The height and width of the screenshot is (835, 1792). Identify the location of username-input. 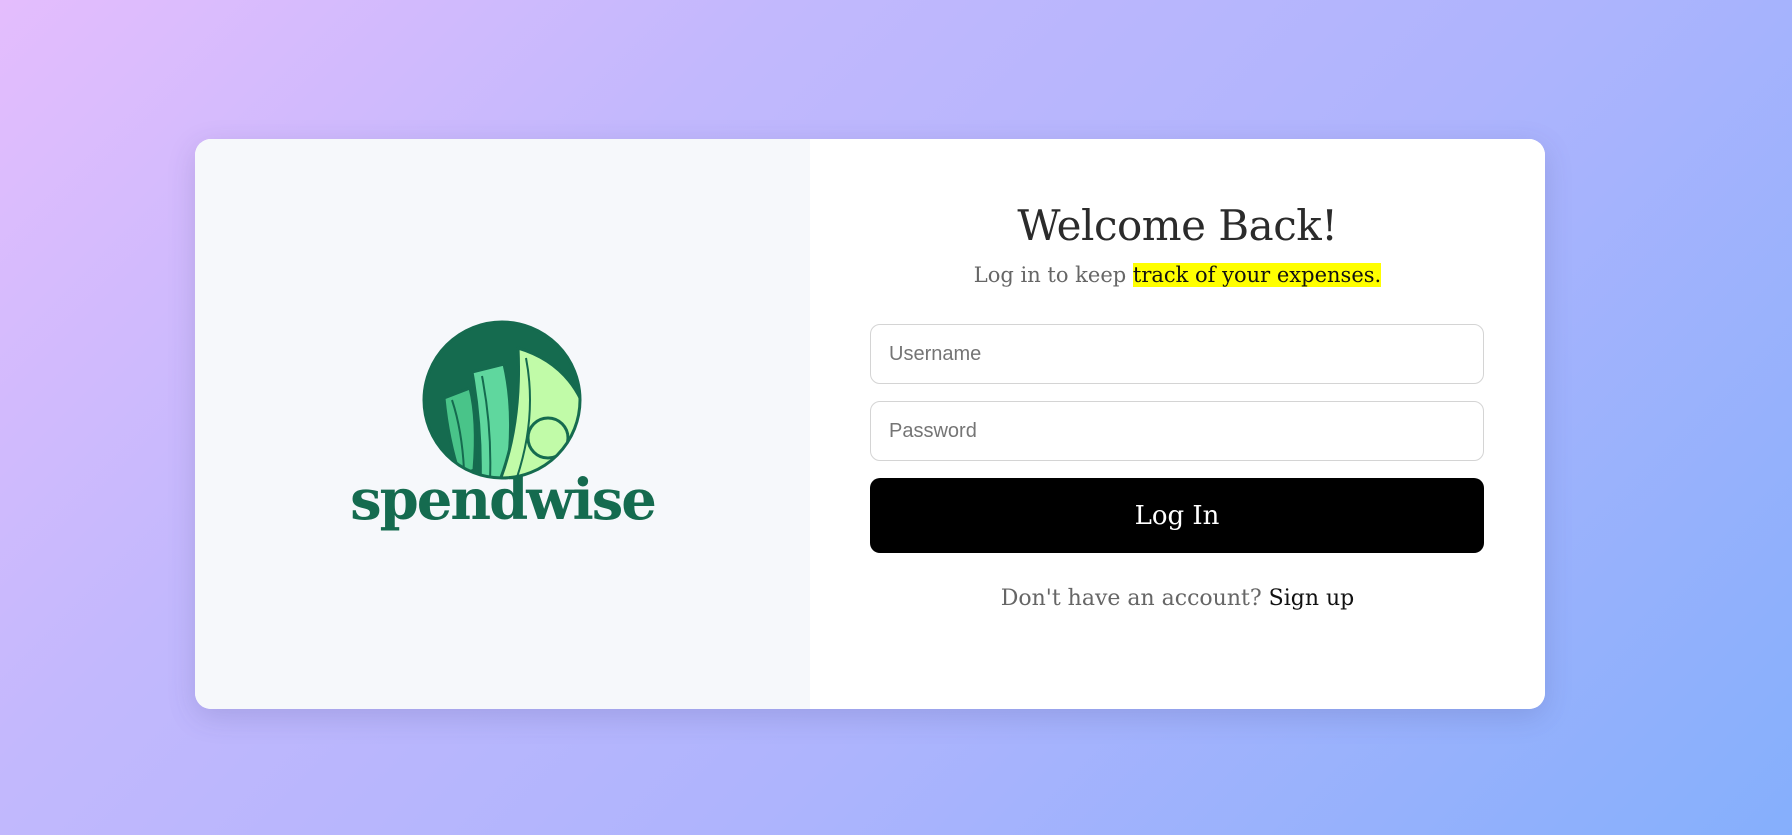
(1177, 354).